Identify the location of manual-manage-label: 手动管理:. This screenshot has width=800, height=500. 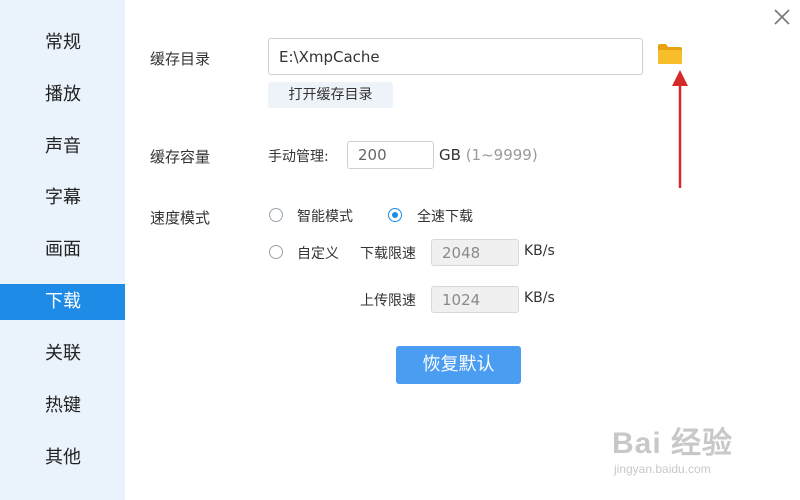
(298, 157).